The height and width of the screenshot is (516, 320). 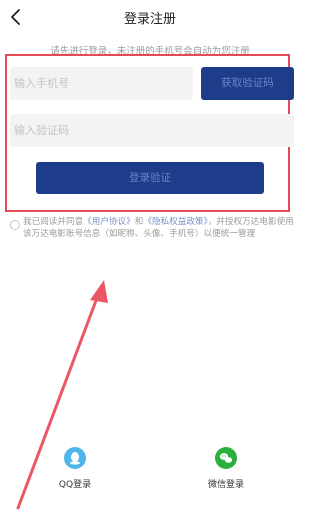 I want to click on qq-login-button: QQ登录, so click(x=75, y=468).